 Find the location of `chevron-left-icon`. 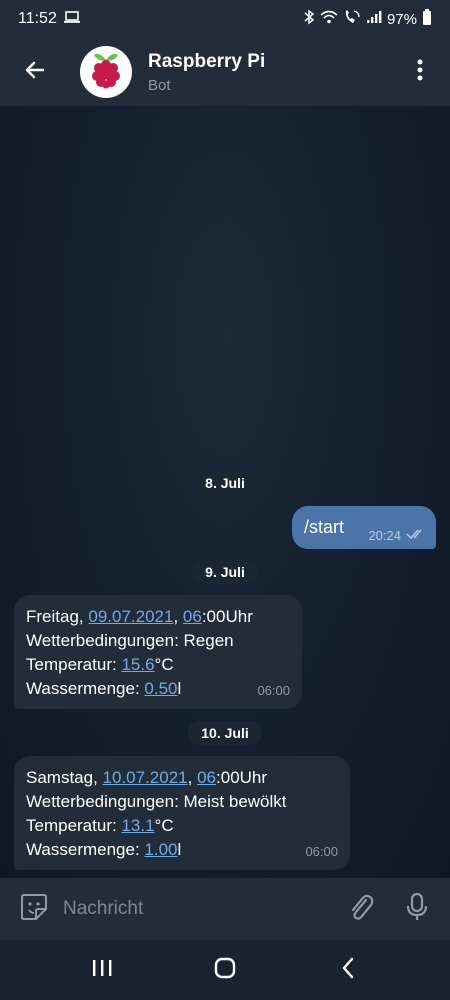

chevron-left-icon is located at coordinates (348, 970).